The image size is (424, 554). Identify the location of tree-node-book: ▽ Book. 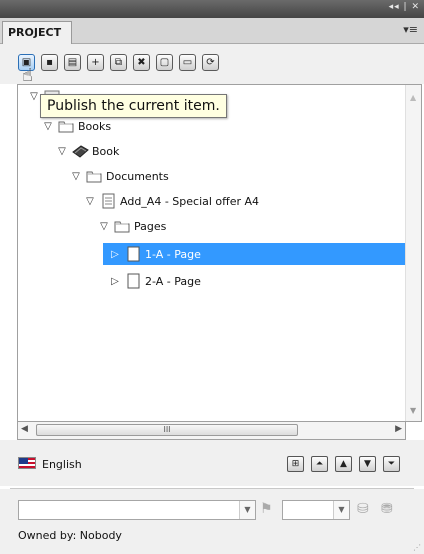
(87, 151).